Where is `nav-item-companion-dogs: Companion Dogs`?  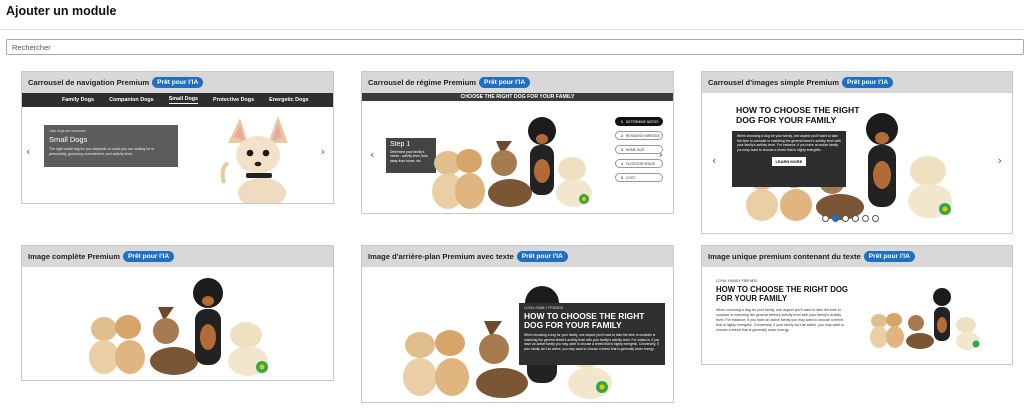
nav-item-companion-dogs: Companion Dogs is located at coordinates (131, 100).